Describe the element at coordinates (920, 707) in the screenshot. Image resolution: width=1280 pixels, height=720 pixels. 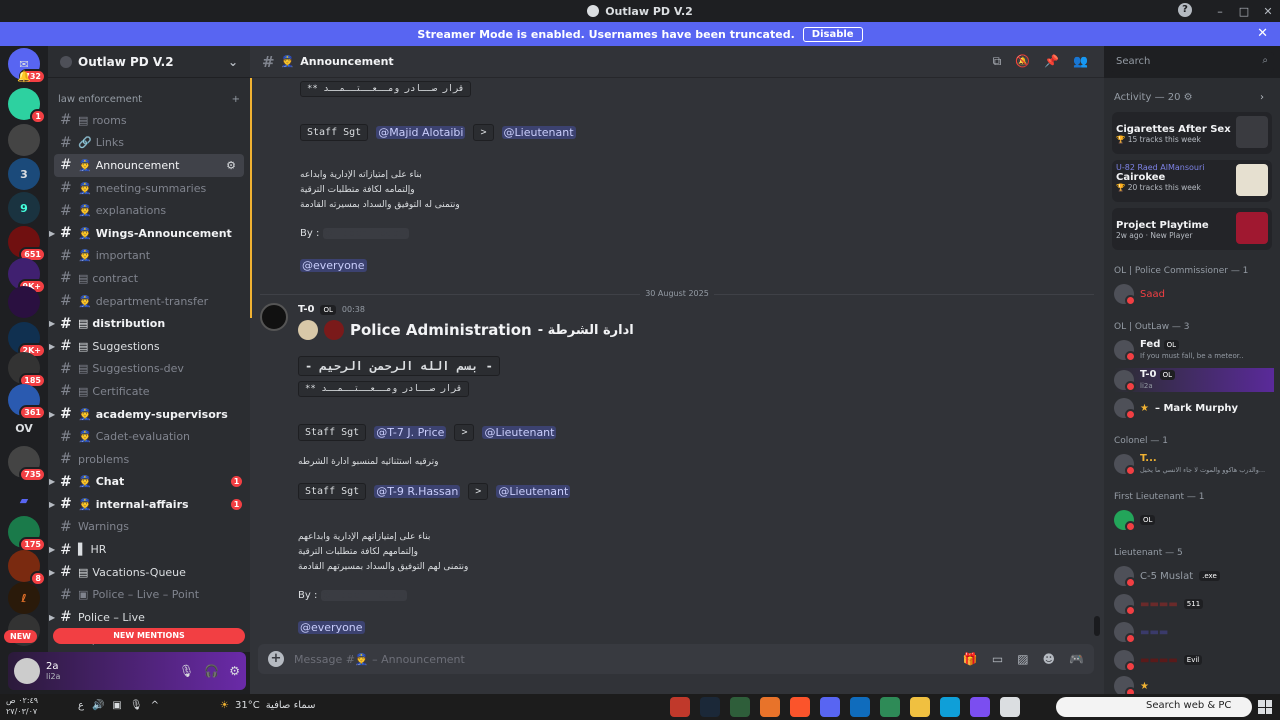
I see `explorer-icon` at that location.